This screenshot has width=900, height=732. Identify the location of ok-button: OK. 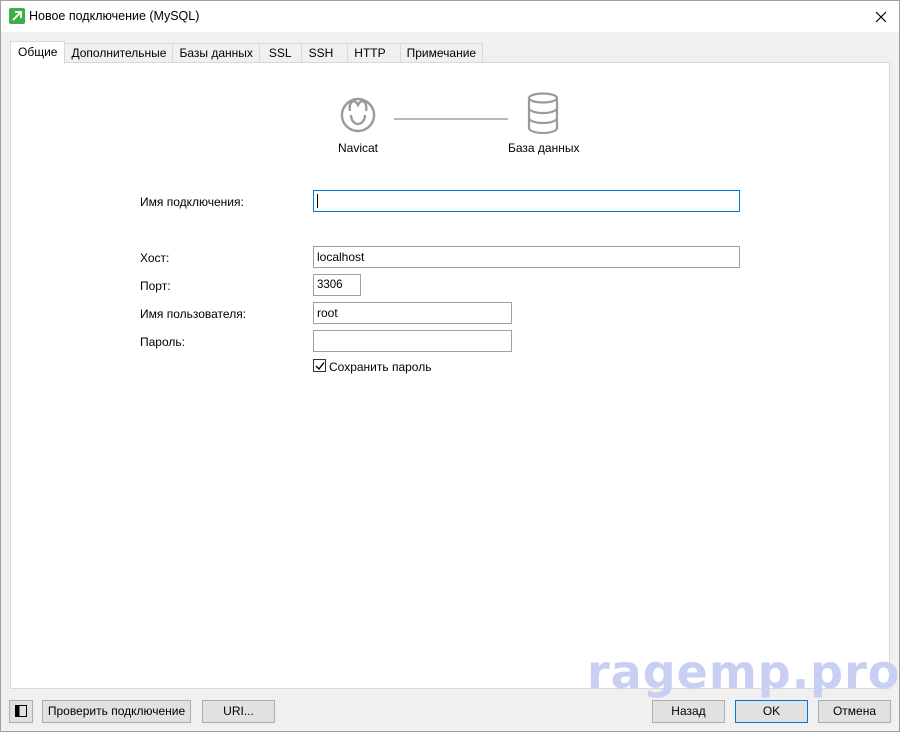
(771, 711).